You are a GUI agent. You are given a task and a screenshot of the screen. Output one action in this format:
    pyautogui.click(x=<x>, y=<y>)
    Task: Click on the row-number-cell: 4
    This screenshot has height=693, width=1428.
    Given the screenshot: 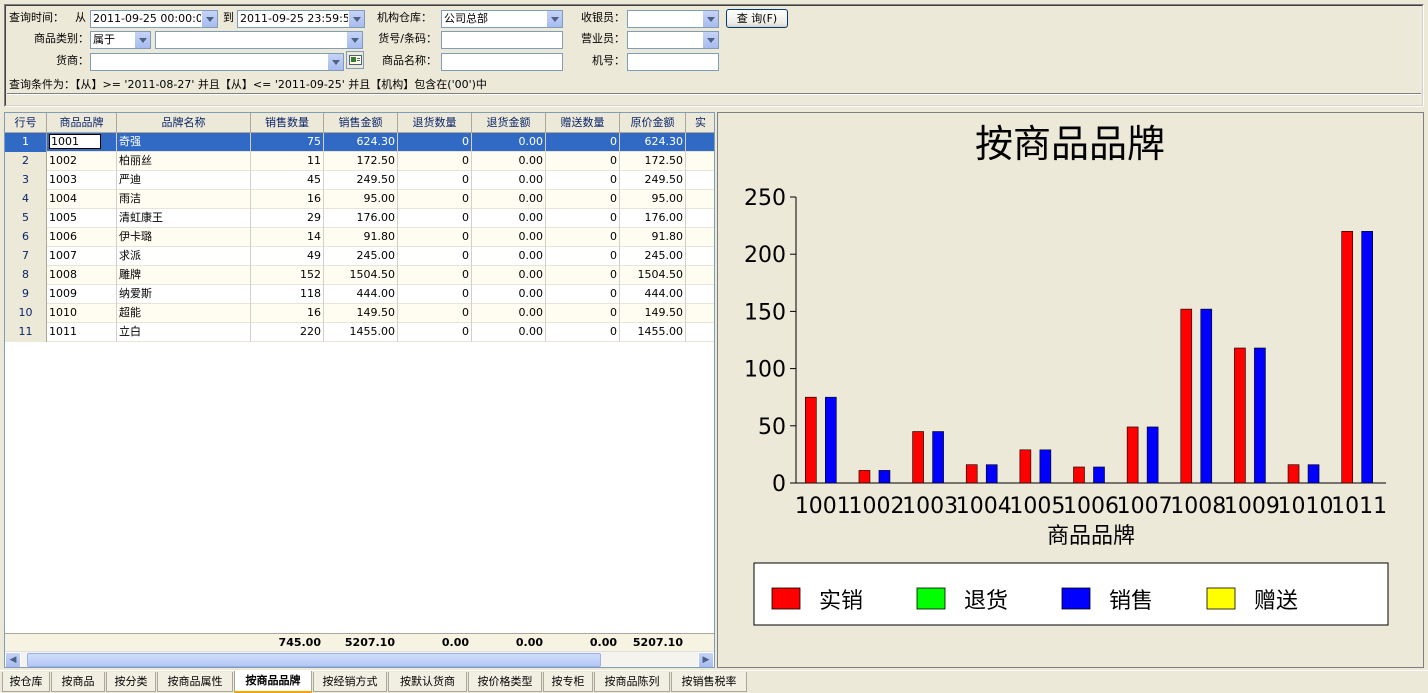 What is the action you would take?
    pyautogui.click(x=26, y=199)
    